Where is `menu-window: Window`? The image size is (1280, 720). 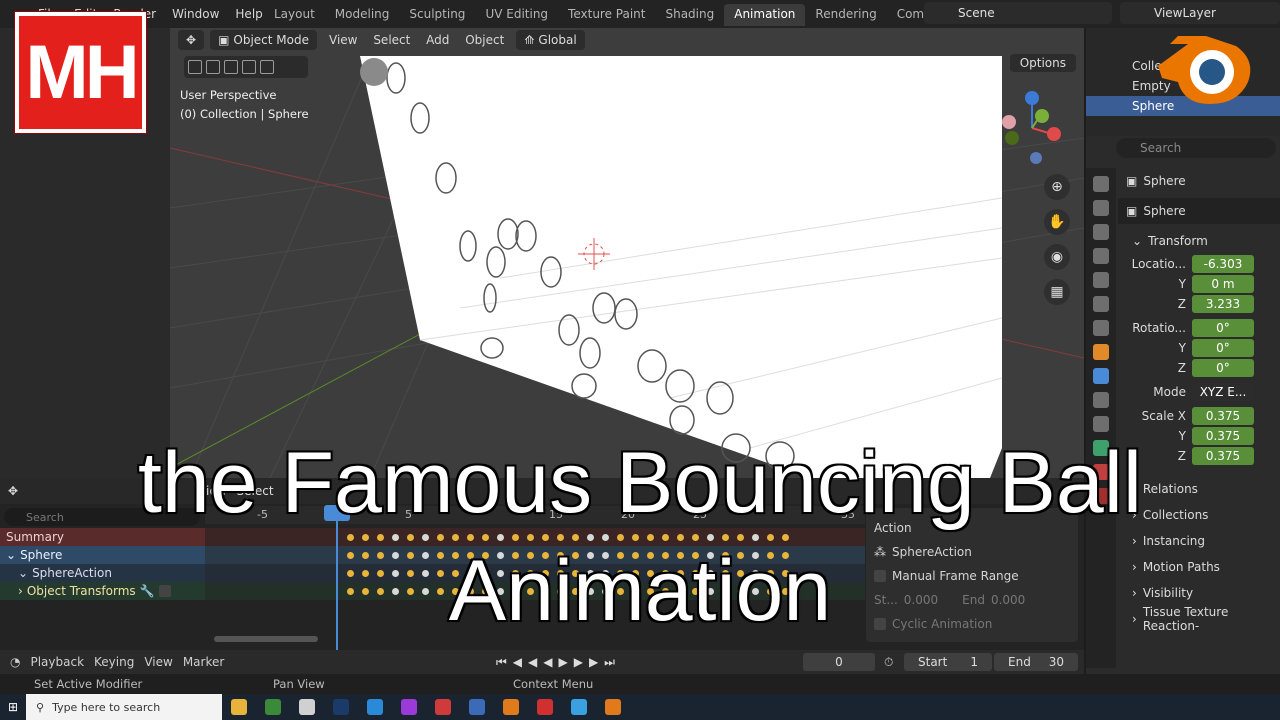
menu-window: Window is located at coordinates (195, 14).